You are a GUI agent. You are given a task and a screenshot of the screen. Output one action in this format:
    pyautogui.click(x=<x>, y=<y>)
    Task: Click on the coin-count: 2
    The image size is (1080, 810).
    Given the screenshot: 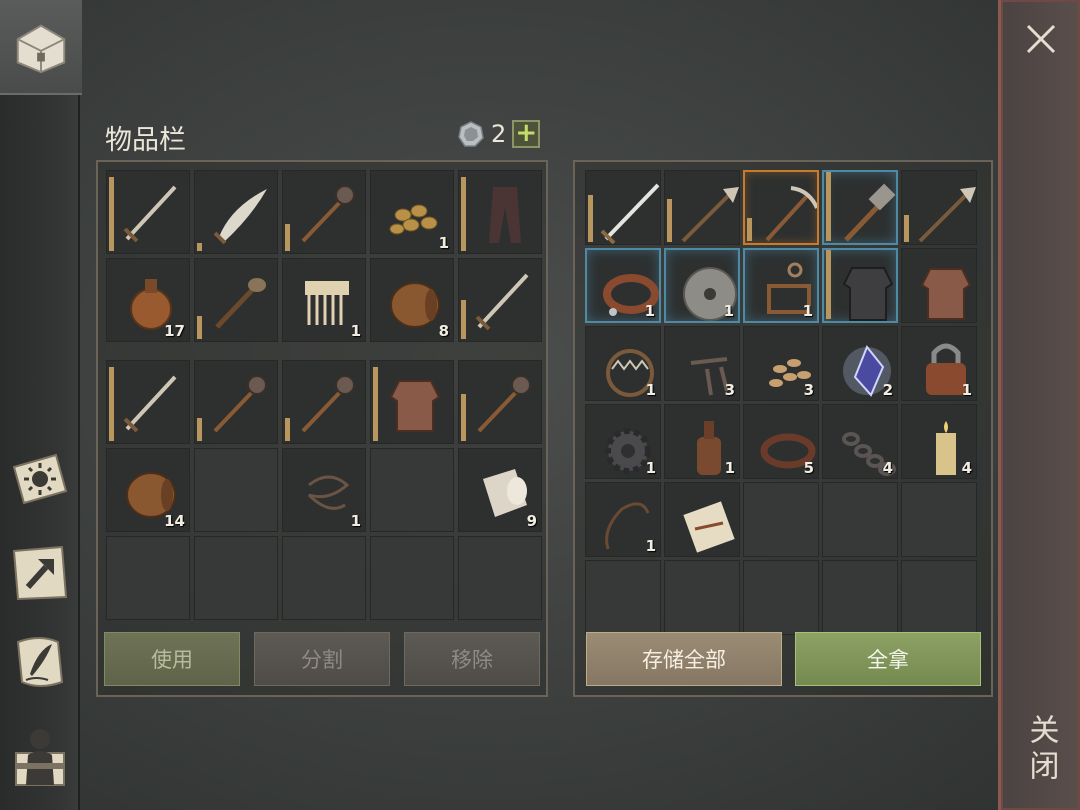 What is the action you would take?
    pyautogui.click(x=499, y=134)
    